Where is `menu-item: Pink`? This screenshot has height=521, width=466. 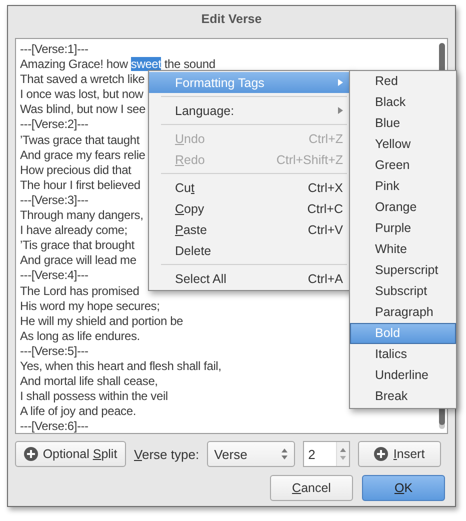 menu-item: Pink is located at coordinates (403, 186).